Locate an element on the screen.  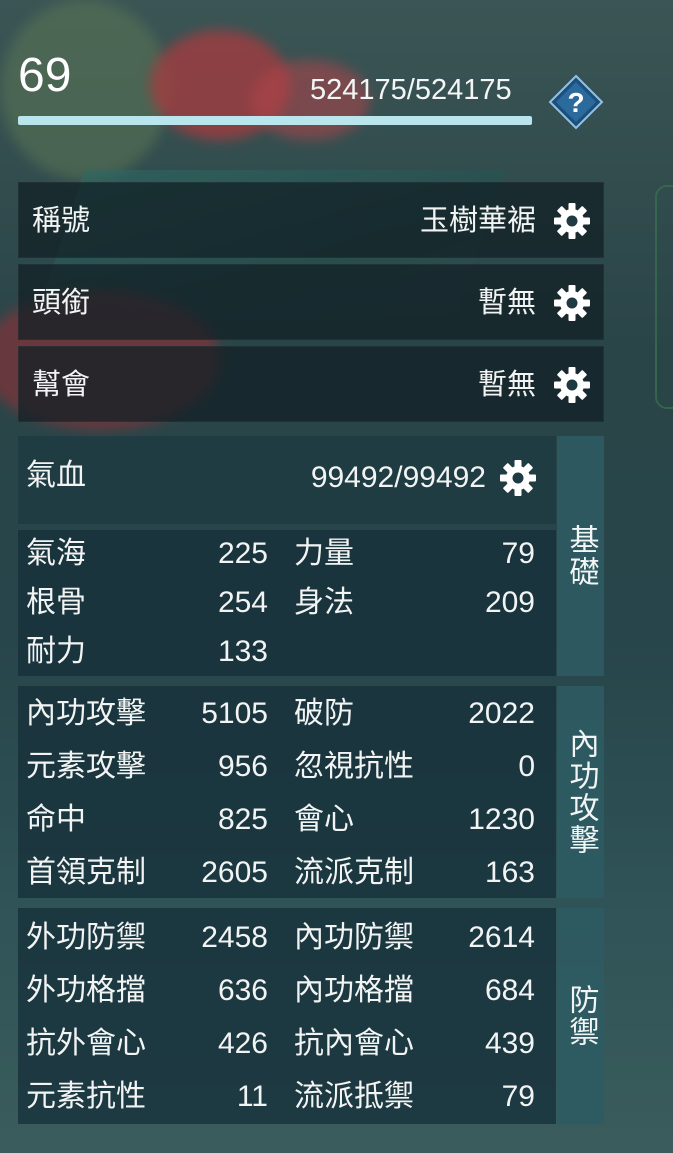
basic-stats-panel: 氣海 225 力量 79 根骨 254 身法 209 耐力 133 is located at coordinates (287, 603).